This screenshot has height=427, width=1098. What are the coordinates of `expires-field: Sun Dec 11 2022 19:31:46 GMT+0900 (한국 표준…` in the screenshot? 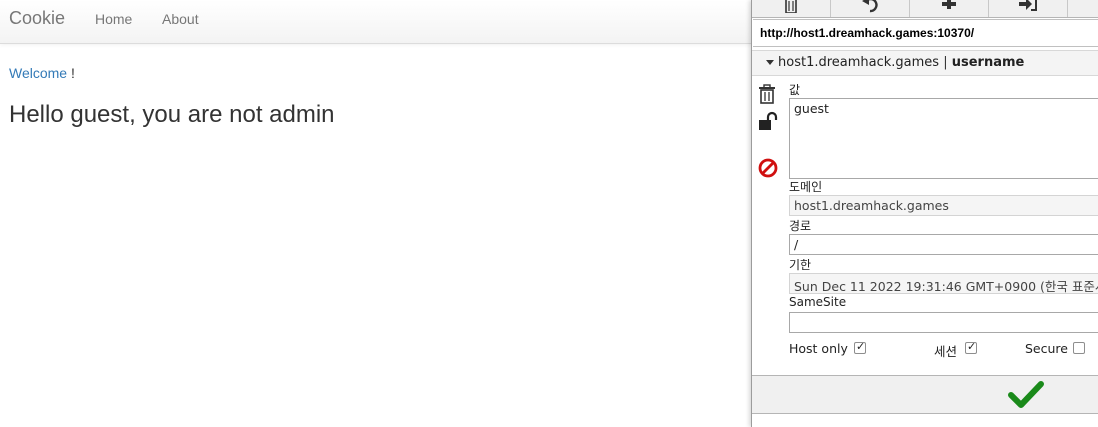 It's located at (943, 283).